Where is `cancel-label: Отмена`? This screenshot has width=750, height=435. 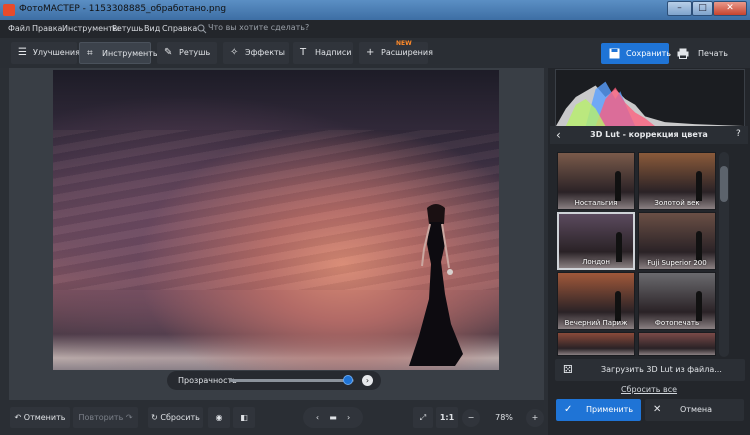
cancel-label: Отмена is located at coordinates (696, 409).